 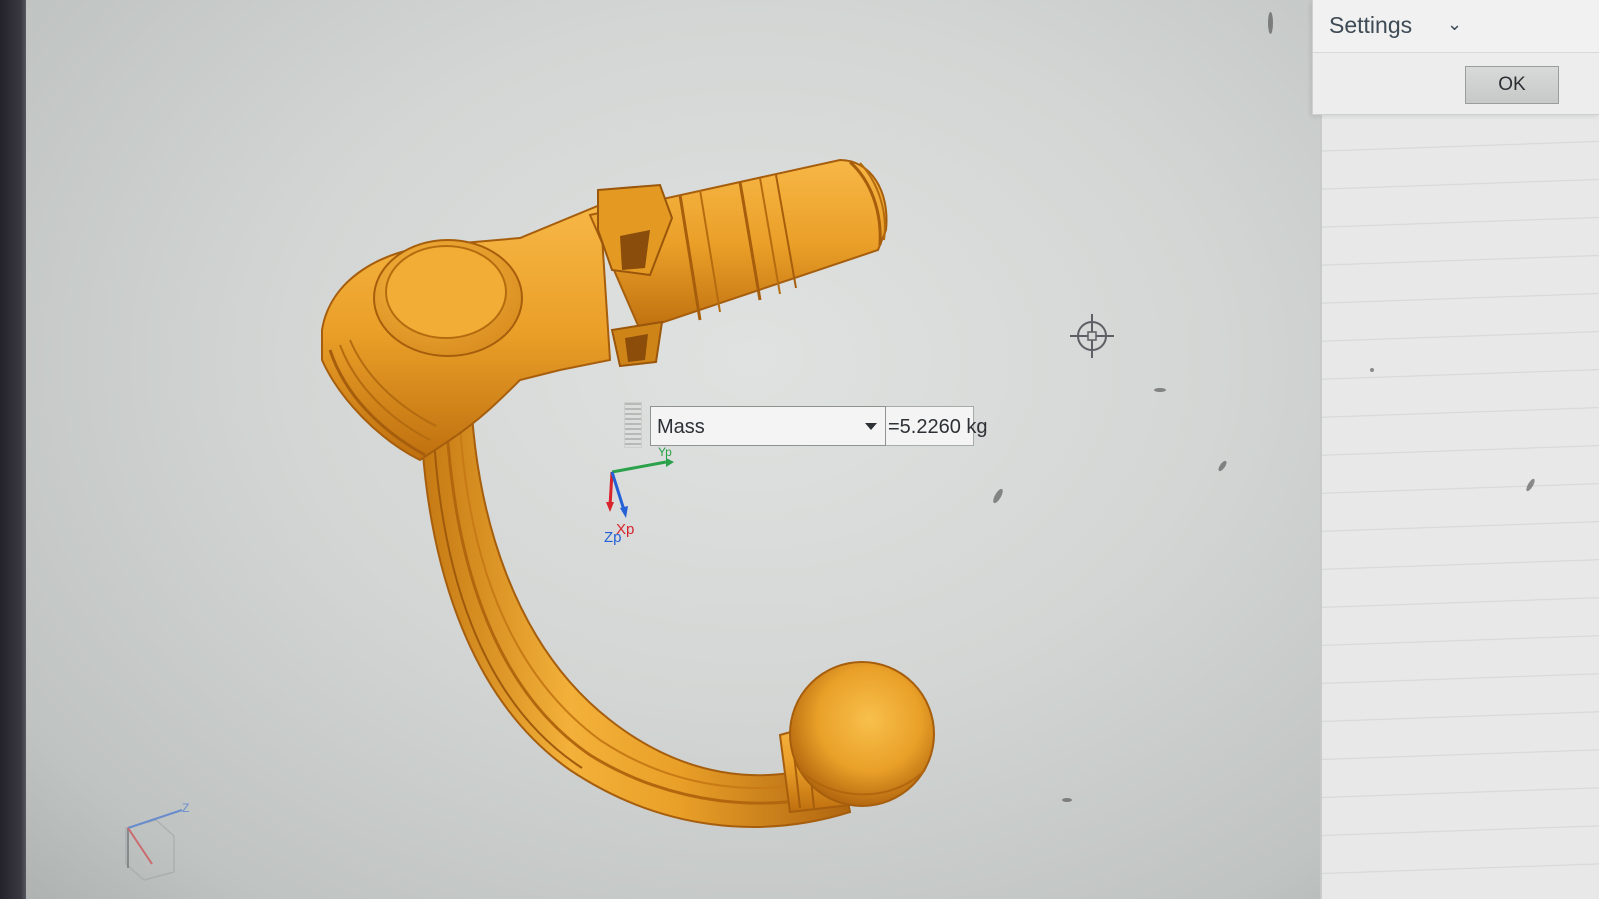 I want to click on z-axis-line, so click(x=618, y=491).